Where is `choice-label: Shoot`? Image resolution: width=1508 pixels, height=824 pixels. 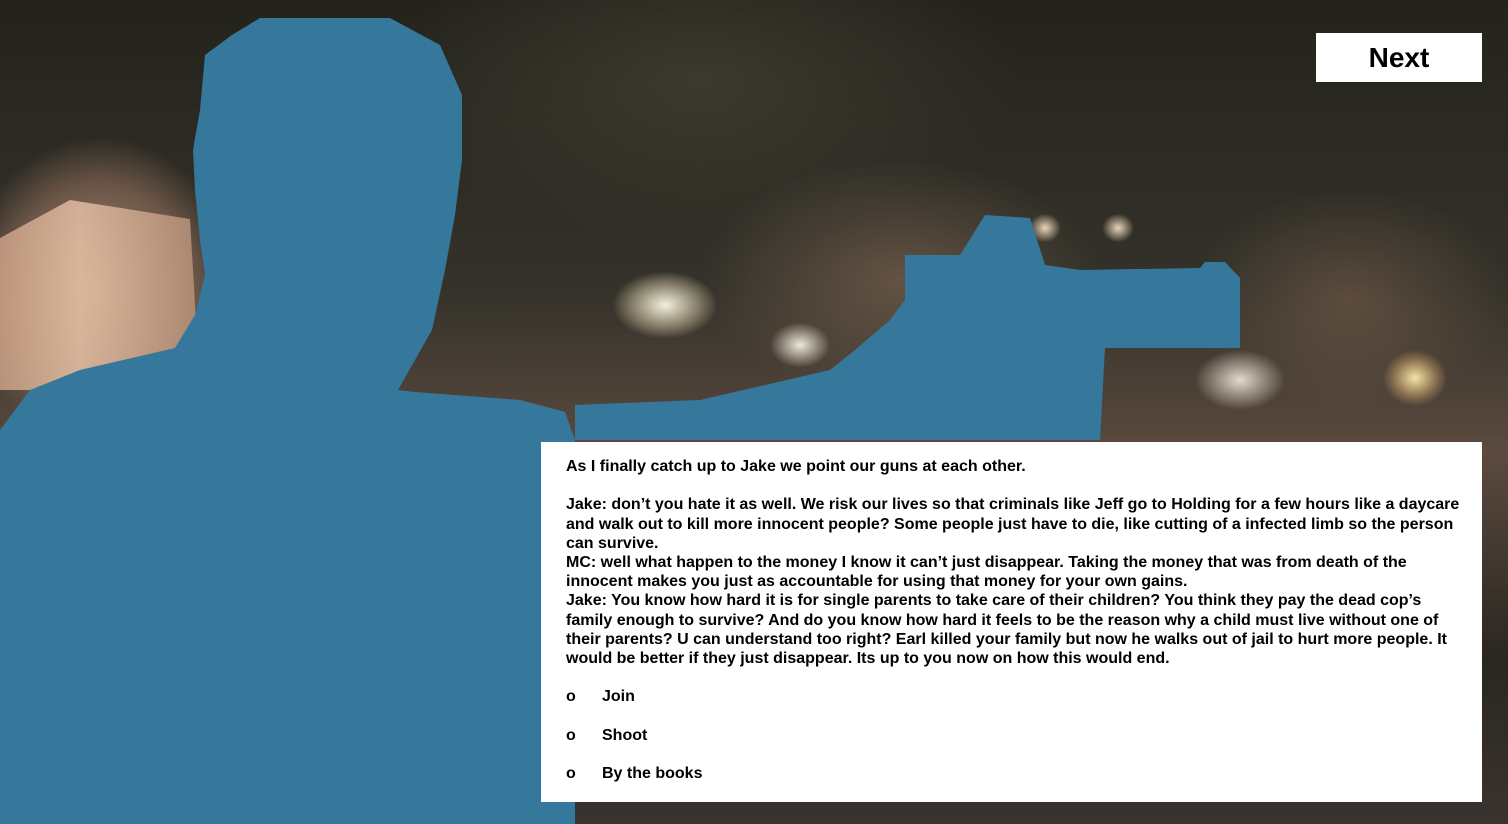 choice-label: Shoot is located at coordinates (625, 735).